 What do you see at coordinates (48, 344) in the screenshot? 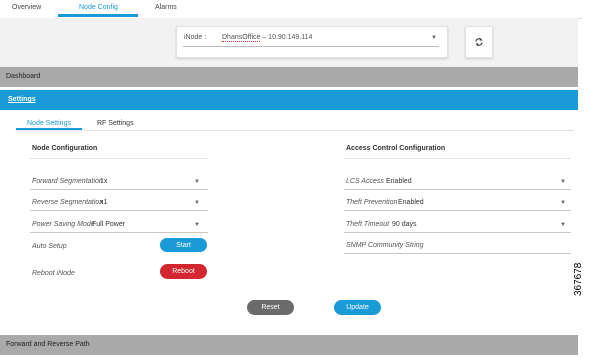
I see `forward-reverse-path-title: Forward and Reverse Path` at bounding box center [48, 344].